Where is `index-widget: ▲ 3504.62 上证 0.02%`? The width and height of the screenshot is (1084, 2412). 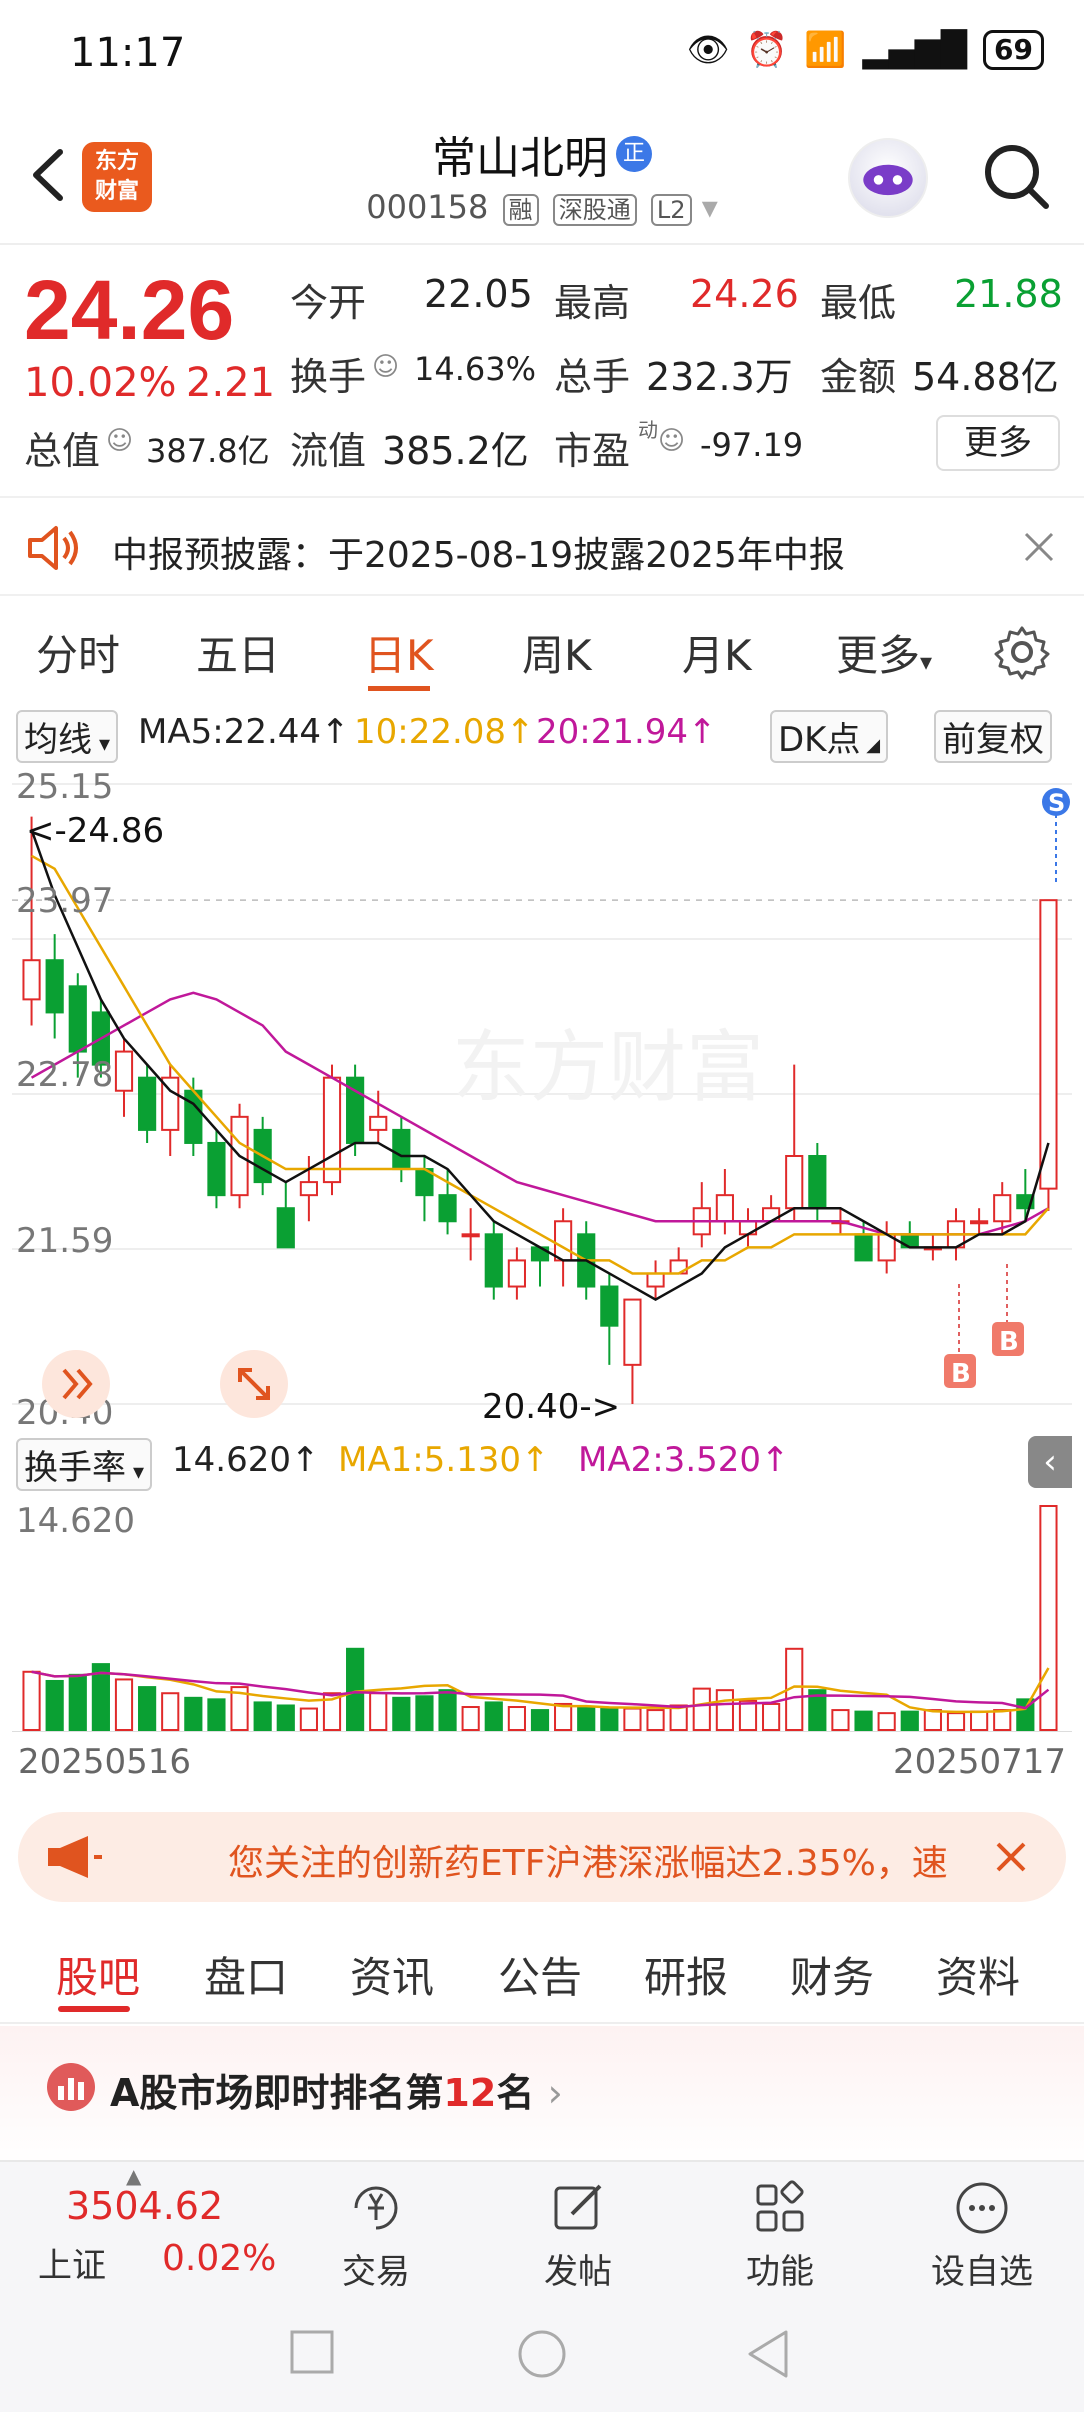
index-widget: ▲ 3504.62 上证 0.02% is located at coordinates (138, 2229).